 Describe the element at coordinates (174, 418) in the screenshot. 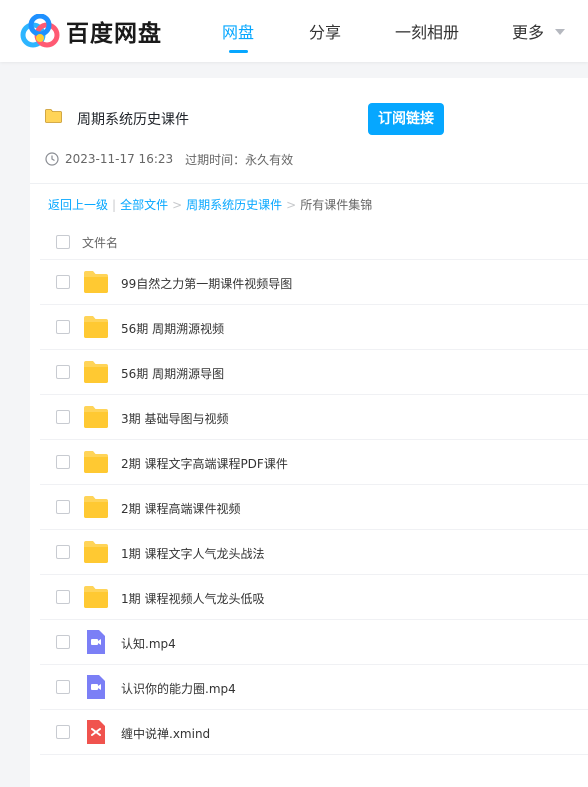

I see `file-name: 3期 基础导图与视频` at that location.